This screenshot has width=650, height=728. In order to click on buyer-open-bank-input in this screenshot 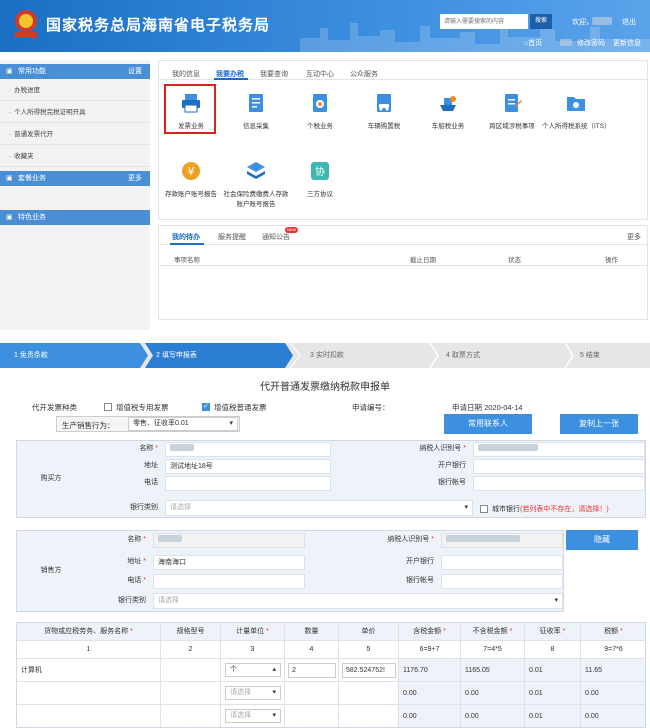, I will do `click(559, 466)`.